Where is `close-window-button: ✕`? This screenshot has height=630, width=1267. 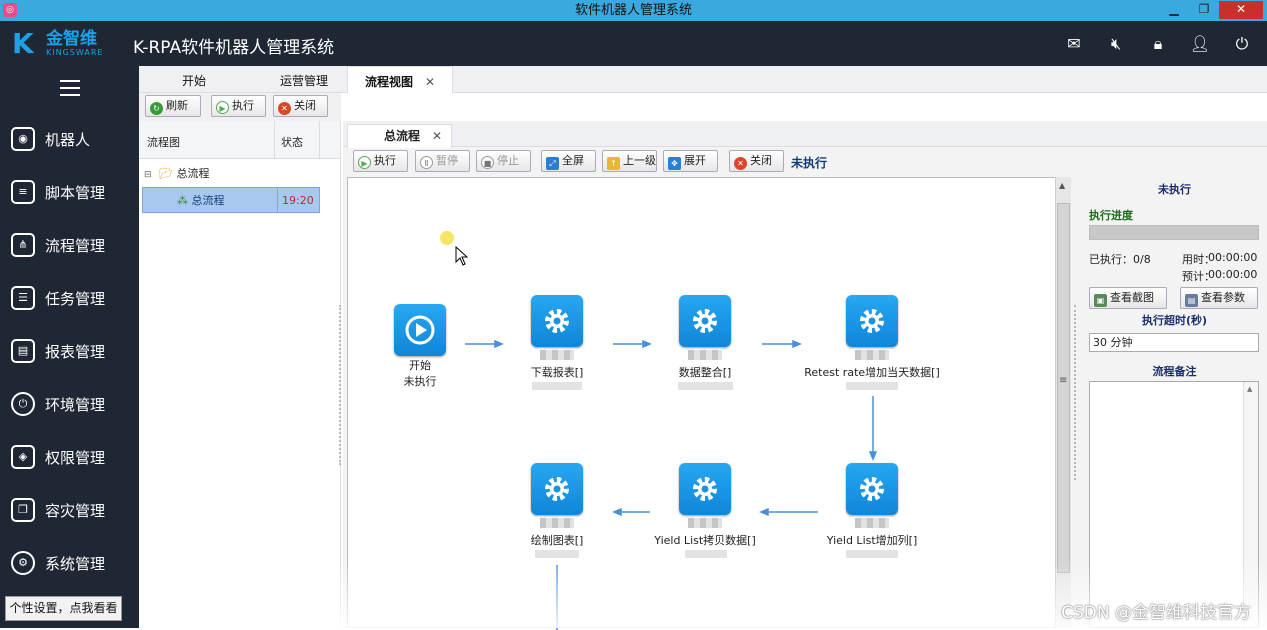
close-window-button: ✕ is located at coordinates (1241, 10).